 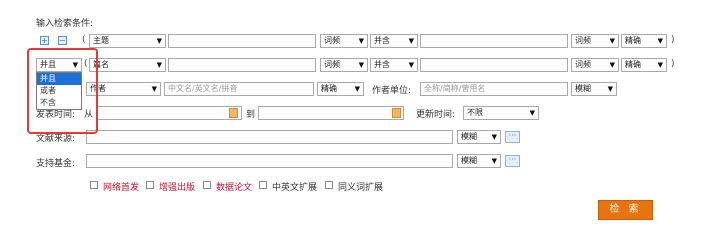 I want to click on match-select-1a: 词频 ▼, so click(x=344, y=41).